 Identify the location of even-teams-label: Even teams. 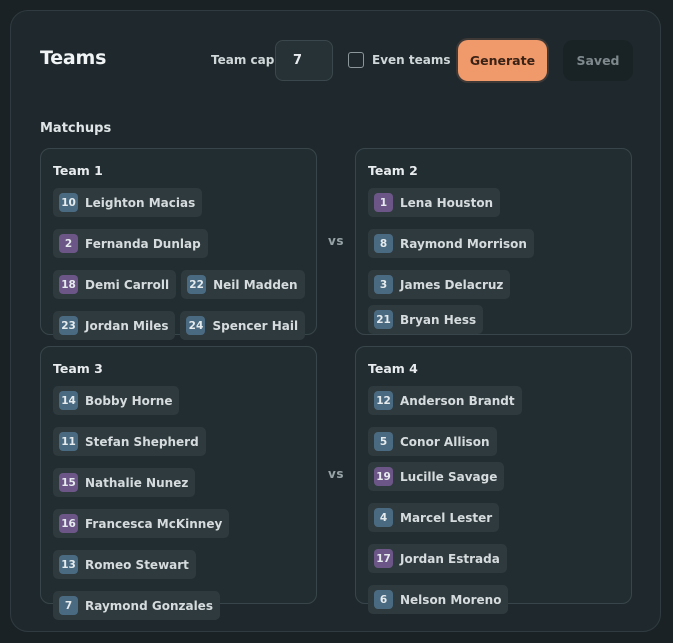
(411, 60).